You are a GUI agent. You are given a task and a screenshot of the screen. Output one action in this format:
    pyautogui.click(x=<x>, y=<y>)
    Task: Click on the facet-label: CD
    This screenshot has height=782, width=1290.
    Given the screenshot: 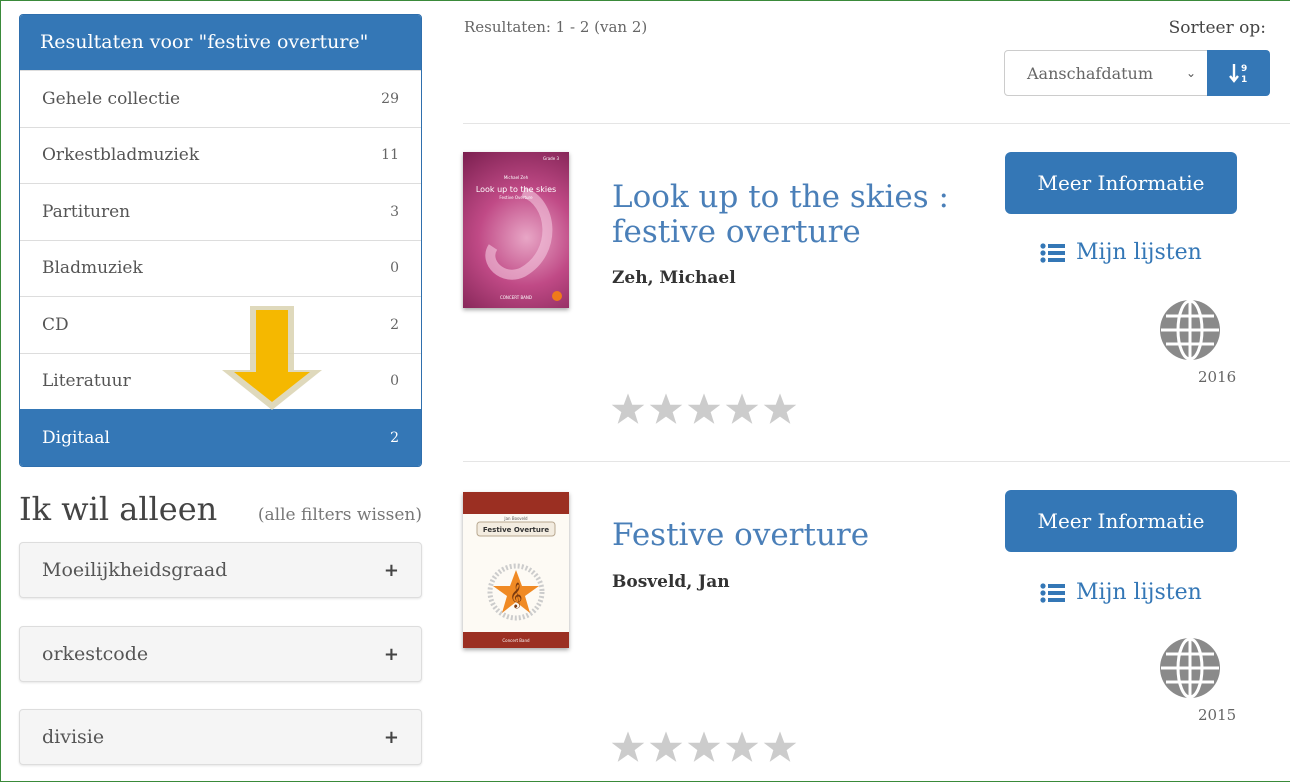 What is the action you would take?
    pyautogui.click(x=55, y=324)
    